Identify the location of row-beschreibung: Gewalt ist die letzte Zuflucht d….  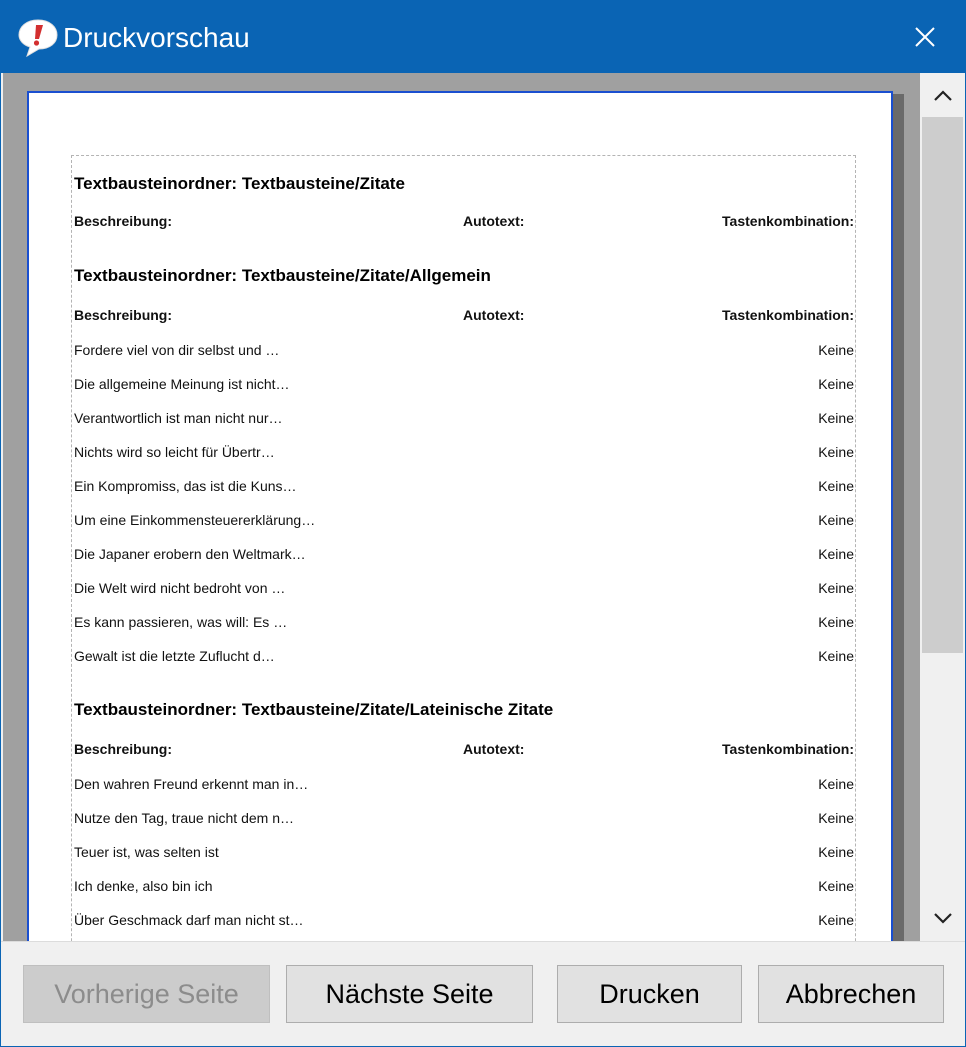
(174, 656).